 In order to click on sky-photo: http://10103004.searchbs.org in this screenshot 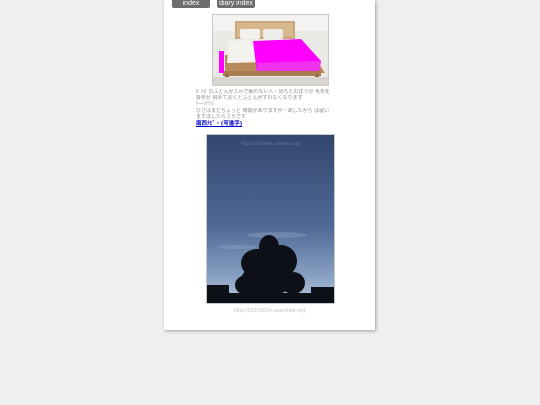, I will do `click(270, 219)`.